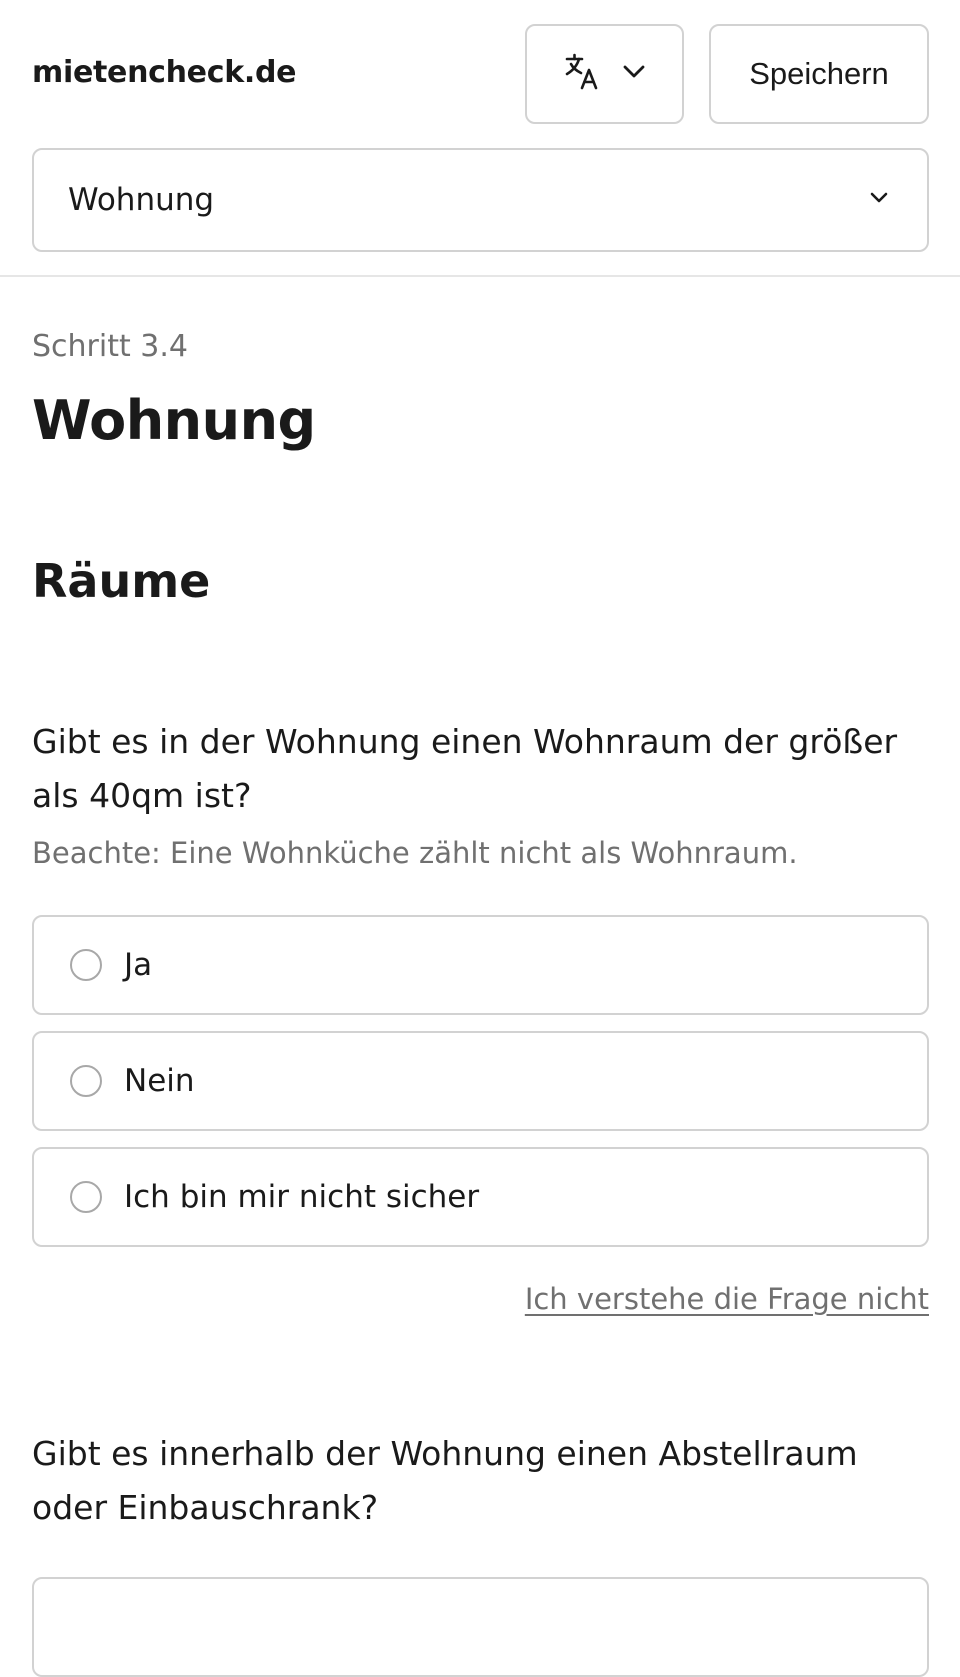 This screenshot has width=960, height=1677. I want to click on option-label: Nein, so click(159, 1081).